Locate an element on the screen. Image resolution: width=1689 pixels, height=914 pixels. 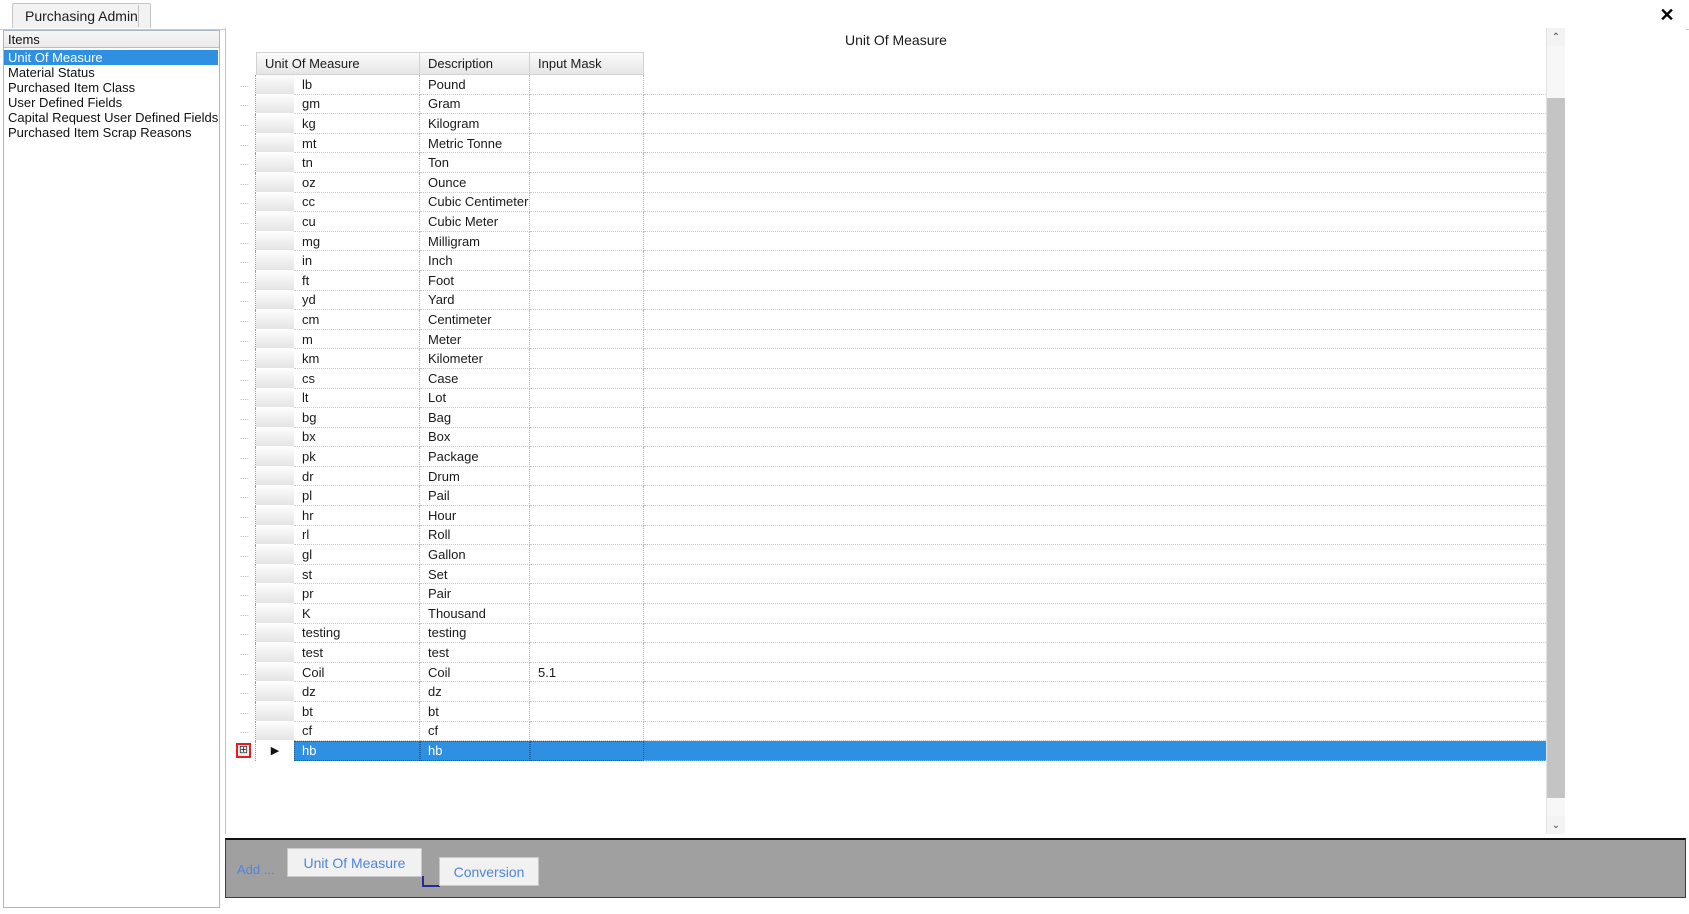
table-row: .... test test is located at coordinates (894, 653).